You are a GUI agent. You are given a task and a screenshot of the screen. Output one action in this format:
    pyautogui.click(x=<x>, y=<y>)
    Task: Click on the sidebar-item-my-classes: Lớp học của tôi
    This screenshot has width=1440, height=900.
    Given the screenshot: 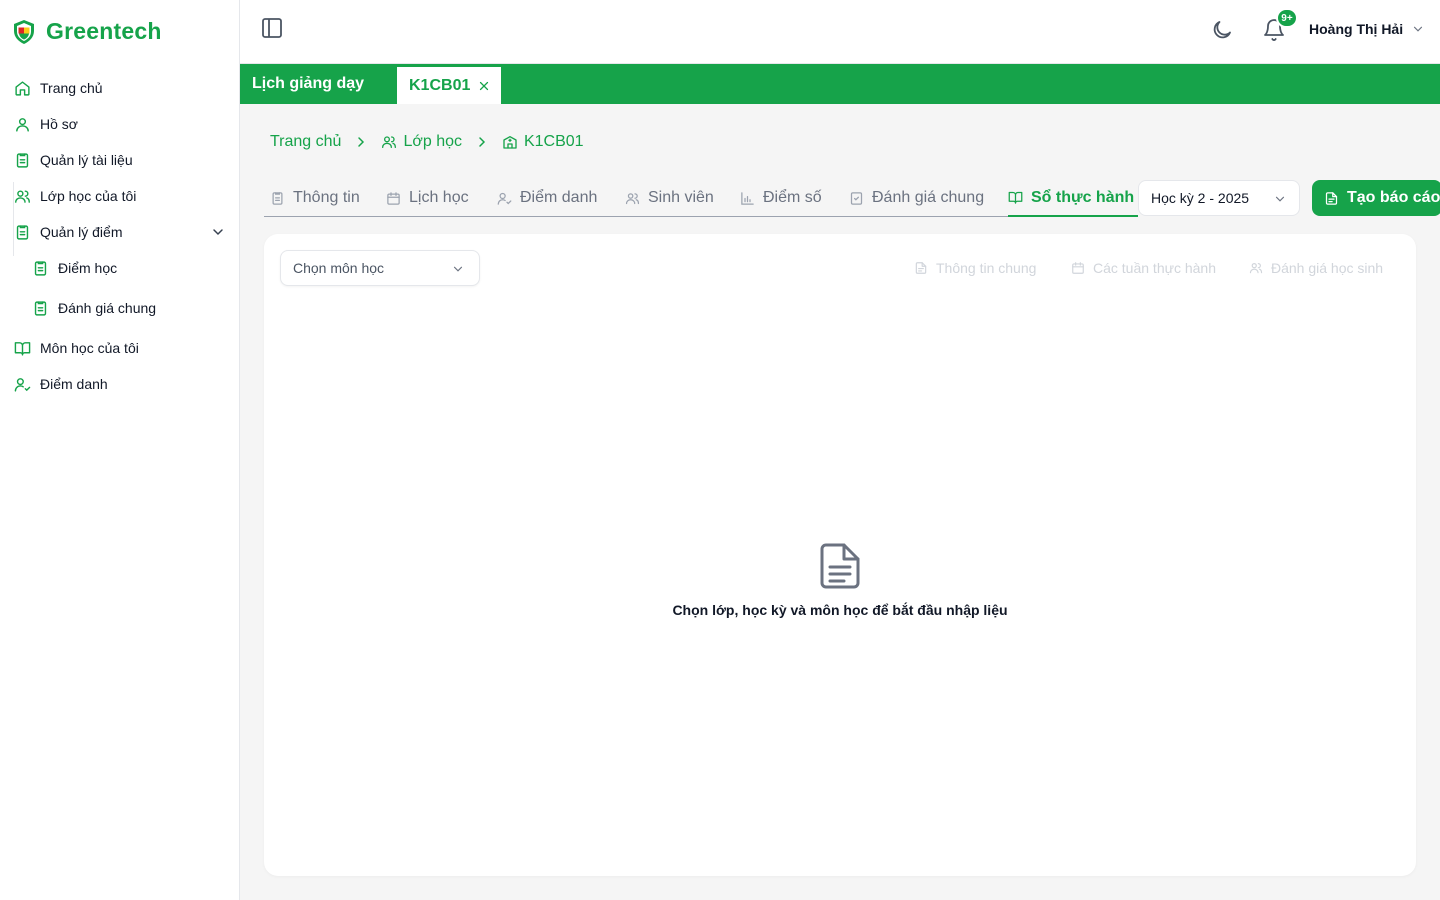 What is the action you would take?
    pyautogui.click(x=75, y=196)
    